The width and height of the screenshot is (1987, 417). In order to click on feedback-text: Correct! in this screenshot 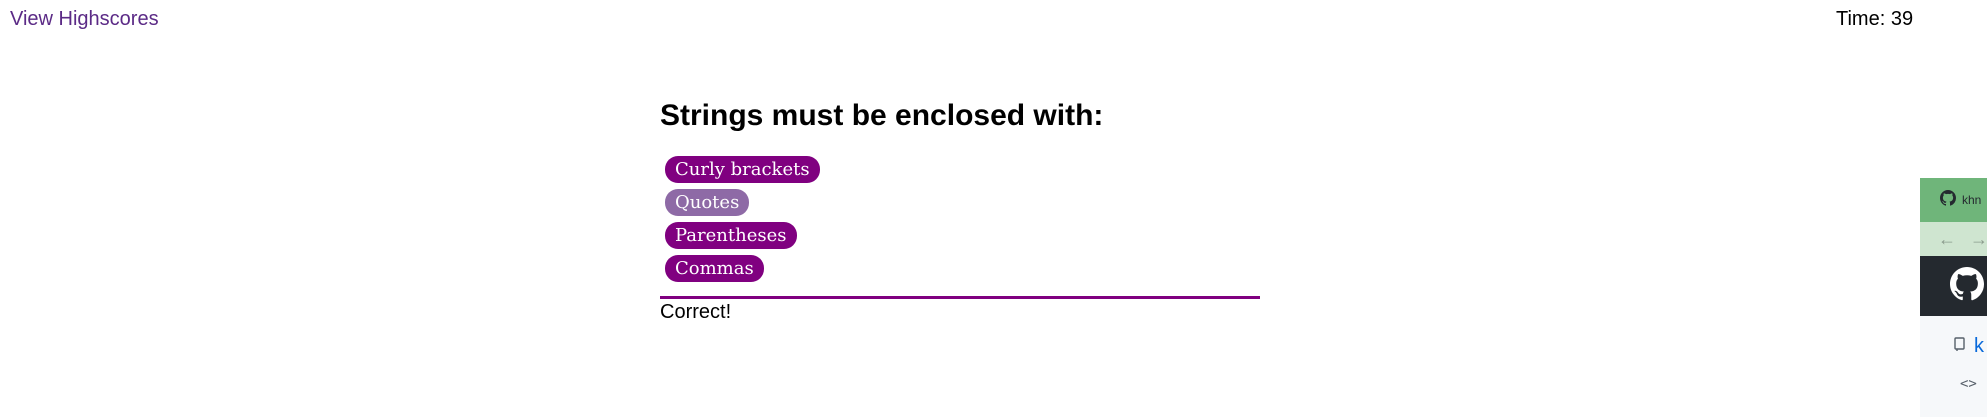, I will do `click(696, 312)`.